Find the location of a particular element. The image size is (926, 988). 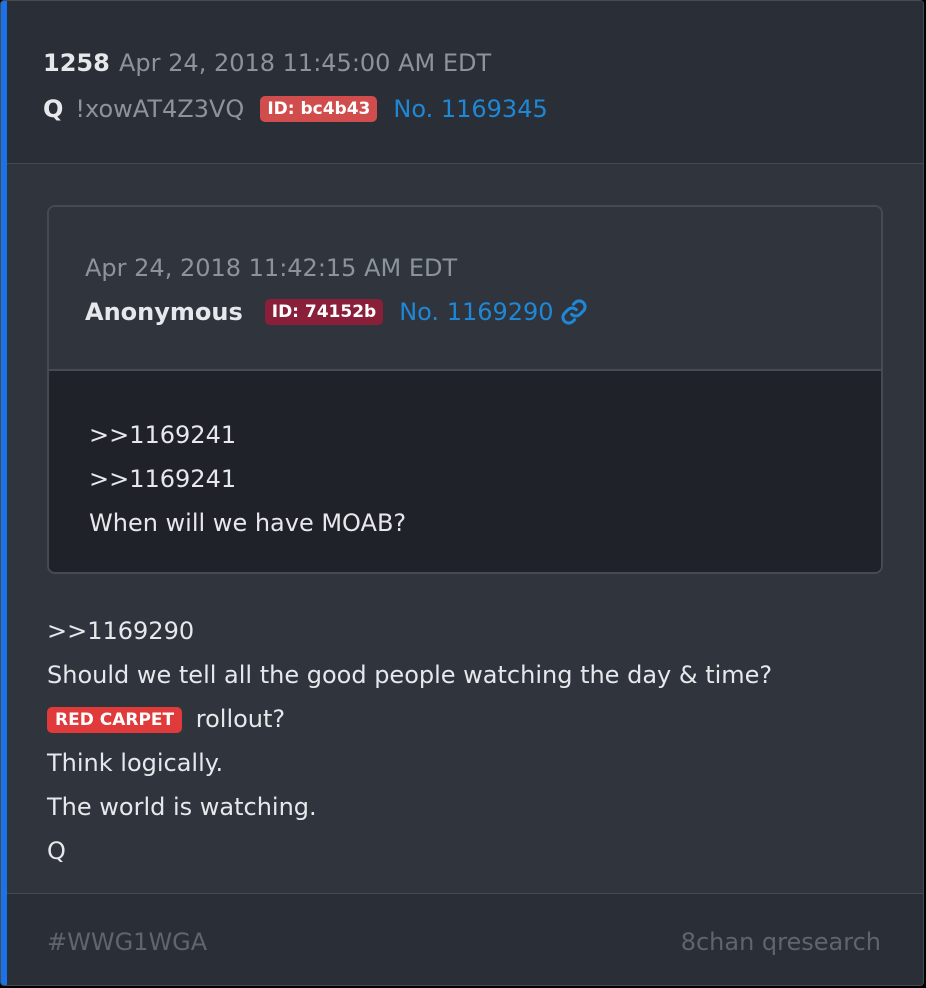

source-label: 8chan qresearch is located at coordinates (780, 942).